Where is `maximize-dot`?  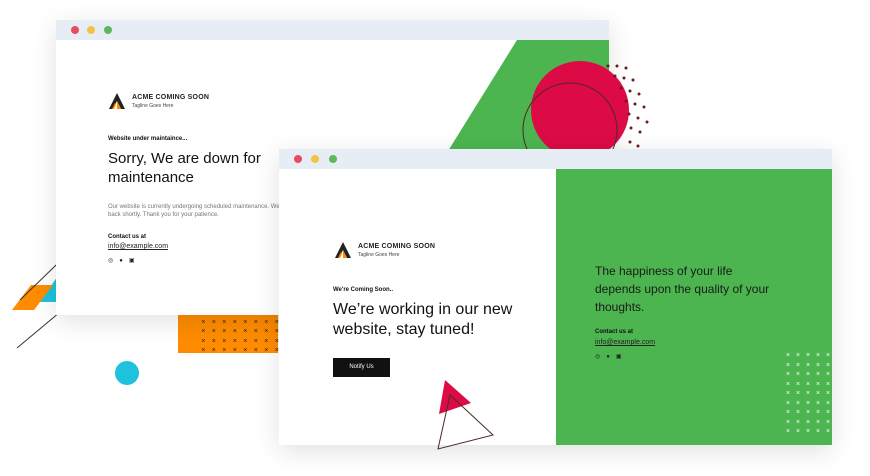
maximize-dot is located at coordinates (333, 159).